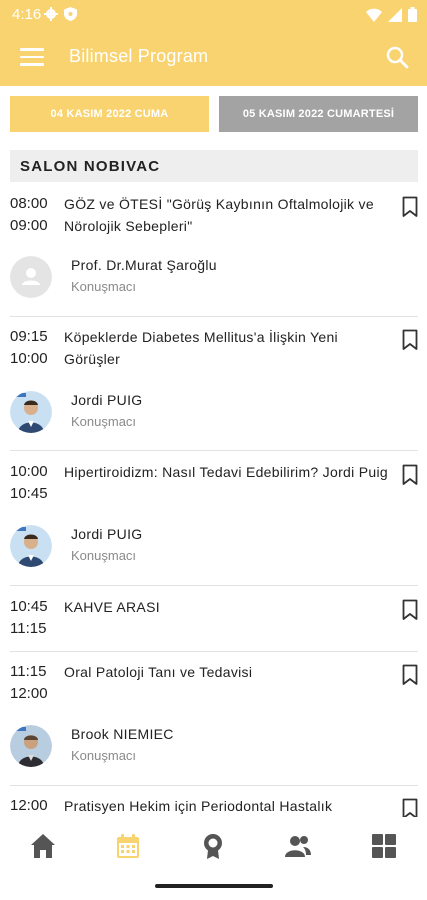 The image size is (427, 900). I want to click on user-placeholder-icon, so click(31, 277).